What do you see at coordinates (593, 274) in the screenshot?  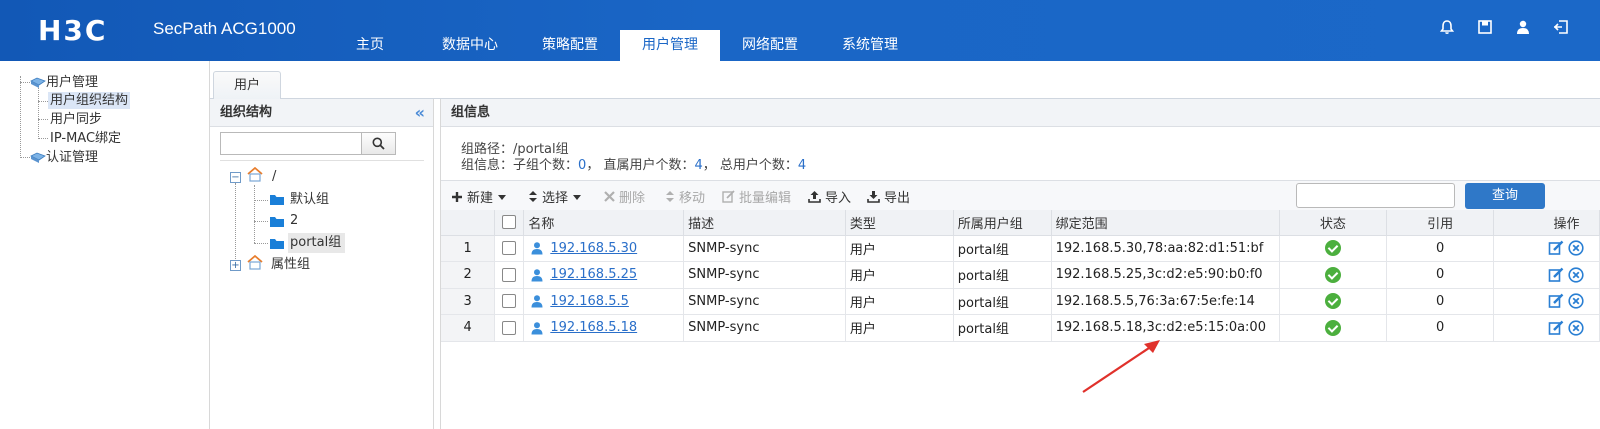 I see `user-name-link: 192.168.5.25` at bounding box center [593, 274].